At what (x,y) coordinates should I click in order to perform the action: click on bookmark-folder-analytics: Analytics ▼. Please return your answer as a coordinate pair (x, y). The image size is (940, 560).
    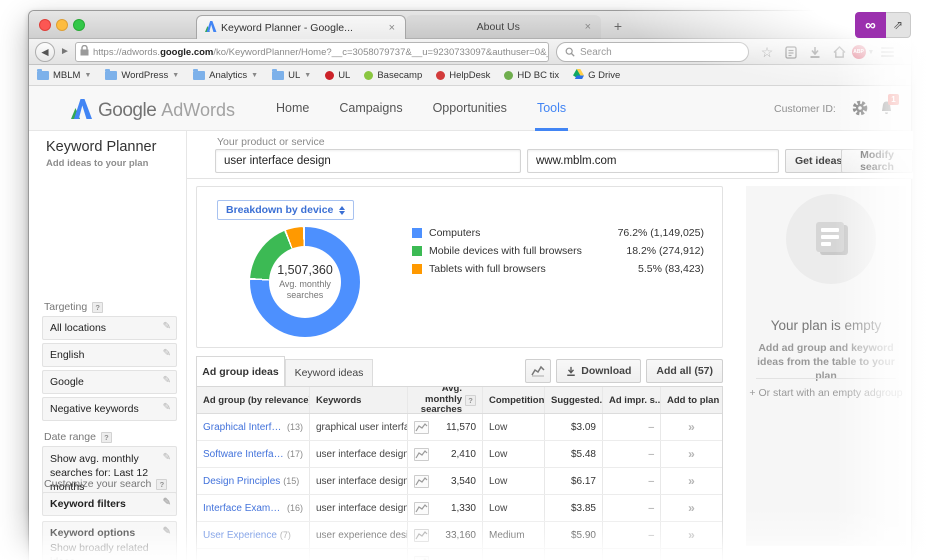
    Looking at the image, I should click on (225, 74).